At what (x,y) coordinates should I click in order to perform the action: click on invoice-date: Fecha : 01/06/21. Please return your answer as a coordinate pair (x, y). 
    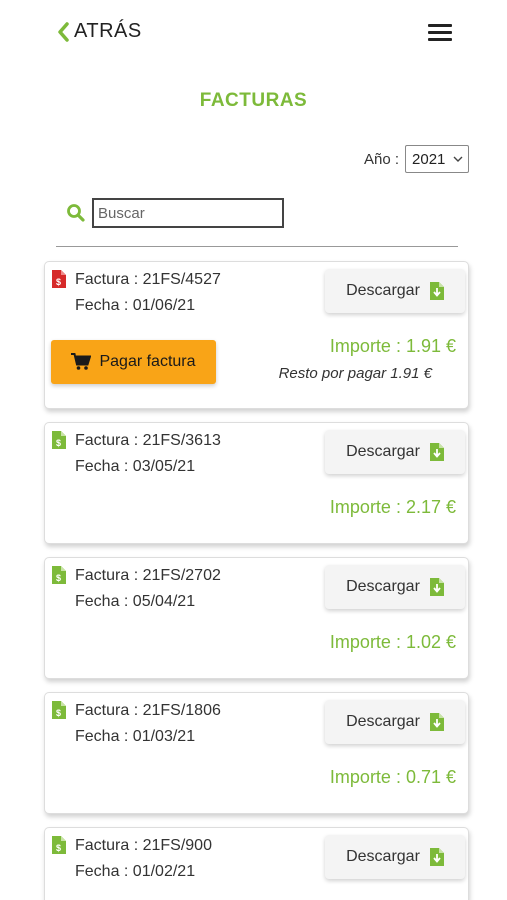
    Looking at the image, I should click on (135, 305).